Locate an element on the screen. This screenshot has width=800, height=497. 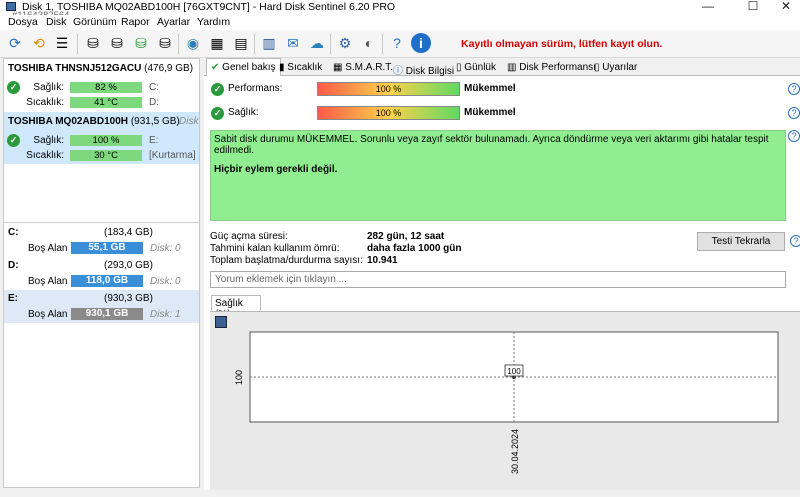
performance-bar: 100 % is located at coordinates (388, 89).